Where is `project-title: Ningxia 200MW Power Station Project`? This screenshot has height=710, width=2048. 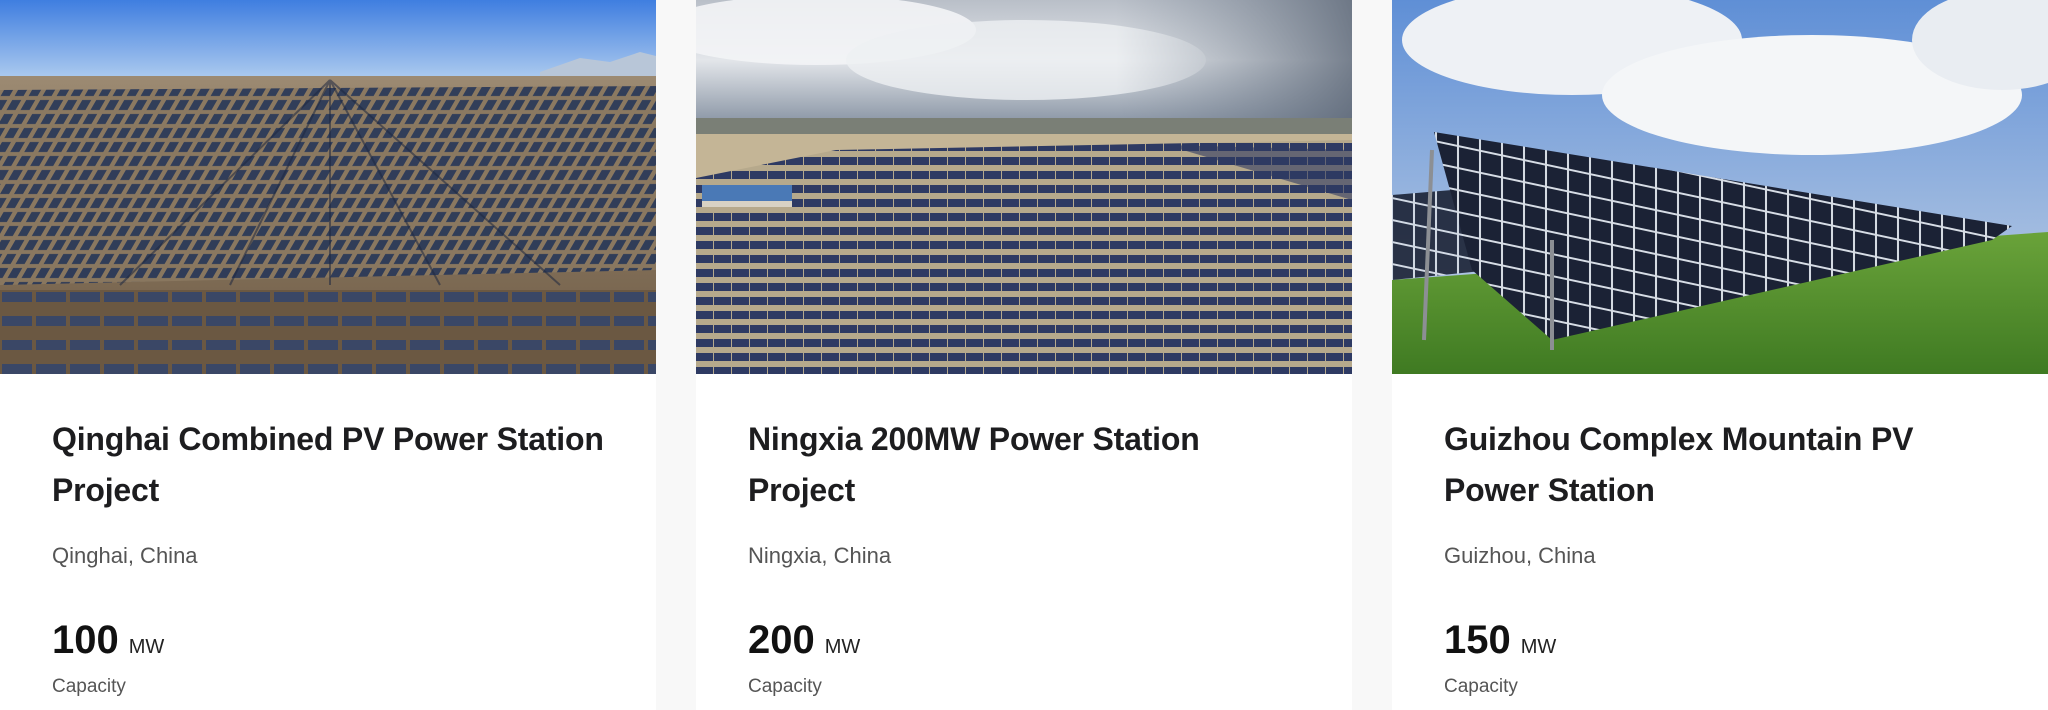
project-title: Ningxia 200MW Power Station Project is located at coordinates (1024, 465).